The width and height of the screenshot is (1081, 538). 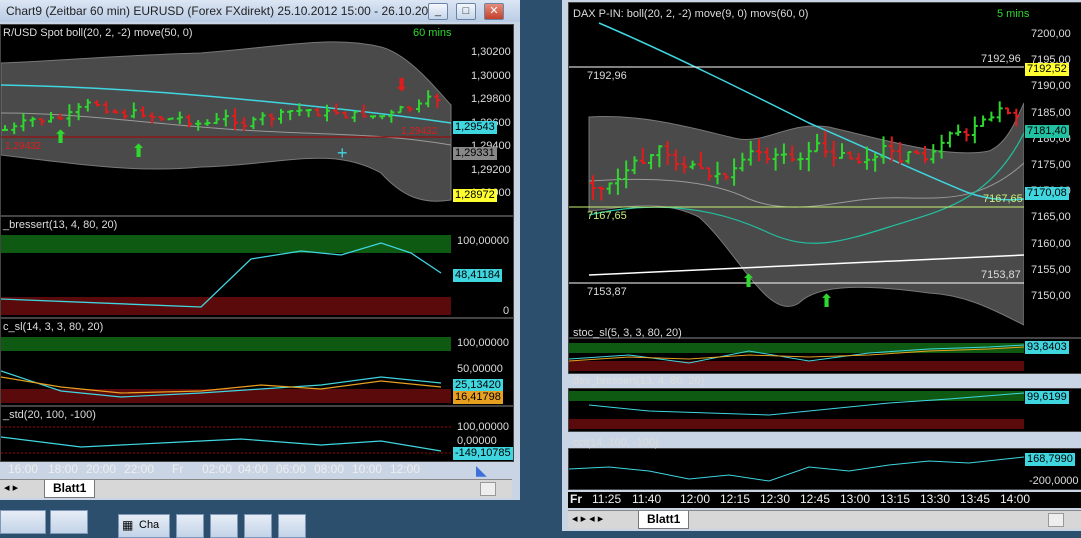 I want to click on fast-ma-tag: 7181,40, so click(x=1047, y=131).